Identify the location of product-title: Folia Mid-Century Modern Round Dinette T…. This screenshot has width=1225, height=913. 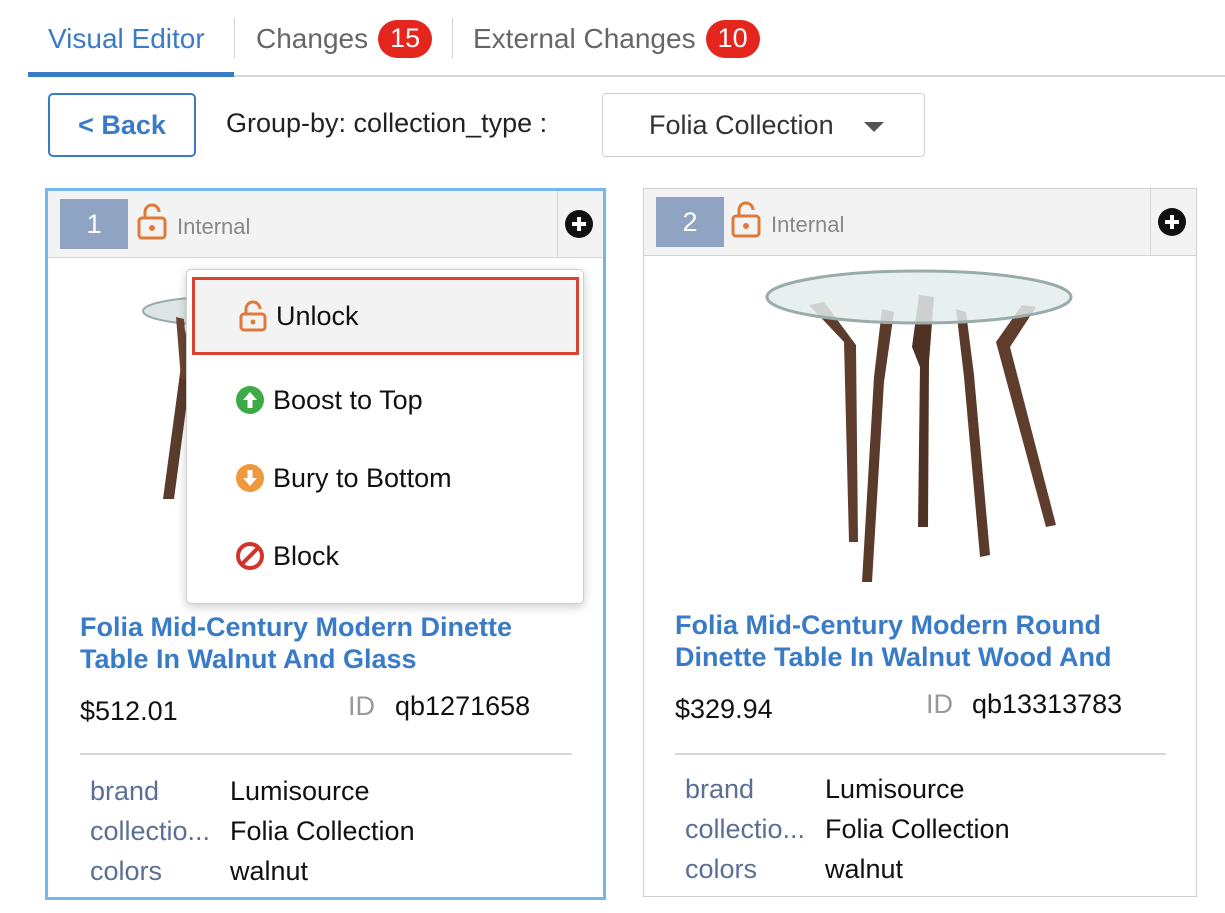
(920, 641).